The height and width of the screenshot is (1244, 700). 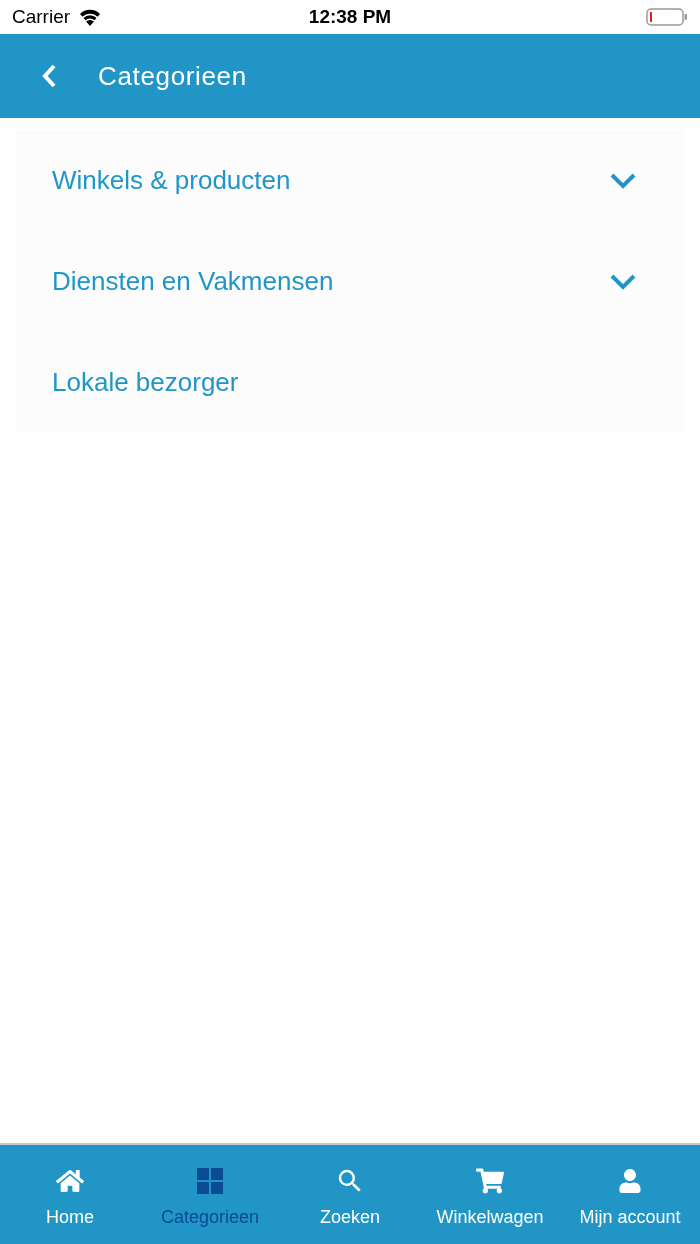 I want to click on tab-item: Mijn account, so click(x=630, y=1194).